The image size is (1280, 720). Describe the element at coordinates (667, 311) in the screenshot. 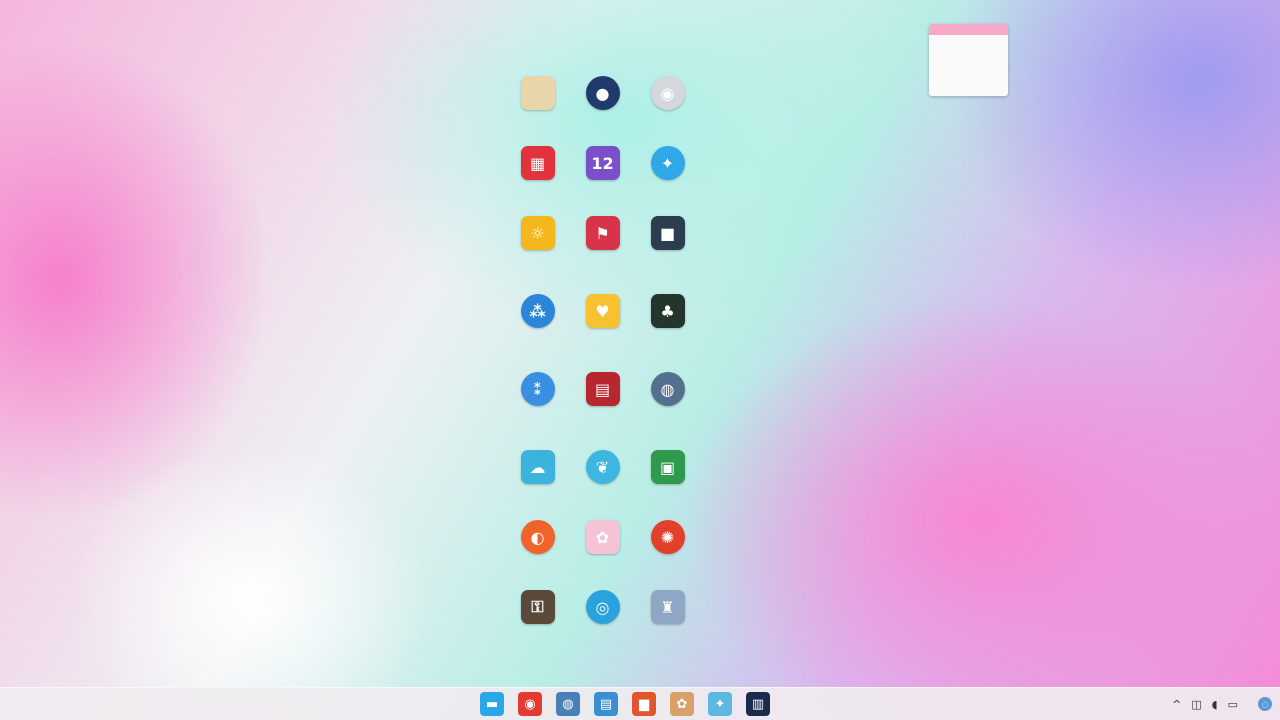

I see `tree-app-icon: ♣` at that location.